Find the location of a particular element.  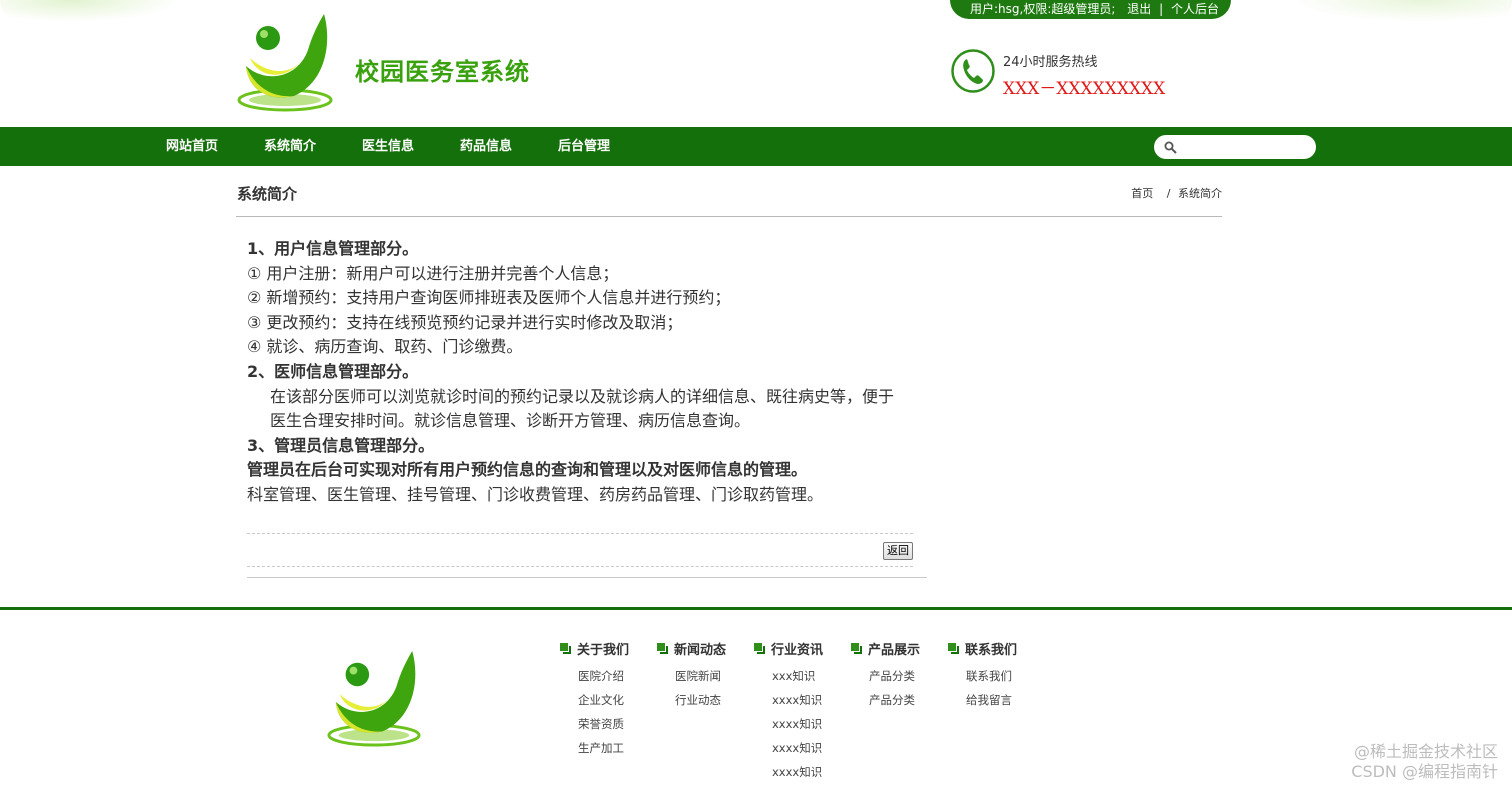

footer-link: 企业文化 is located at coordinates (617, 700).